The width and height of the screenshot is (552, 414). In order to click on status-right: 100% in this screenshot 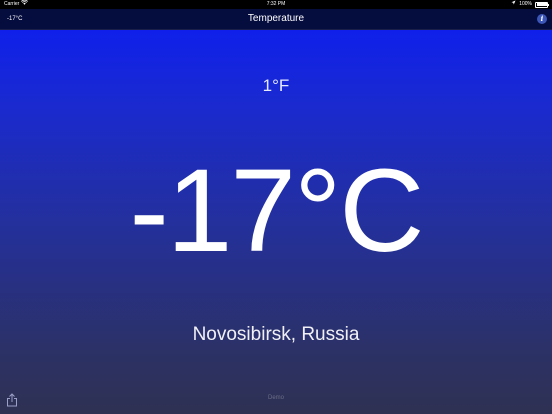, I will do `click(530, 4)`.